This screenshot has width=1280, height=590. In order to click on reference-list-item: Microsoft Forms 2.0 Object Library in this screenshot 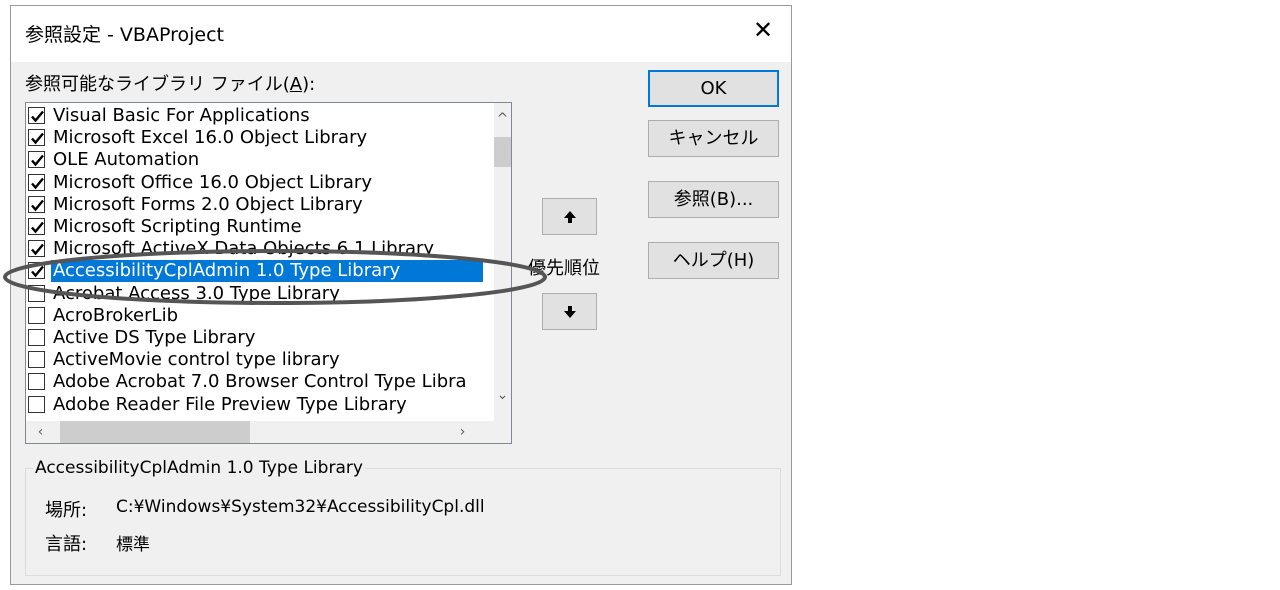, I will do `click(258, 205)`.